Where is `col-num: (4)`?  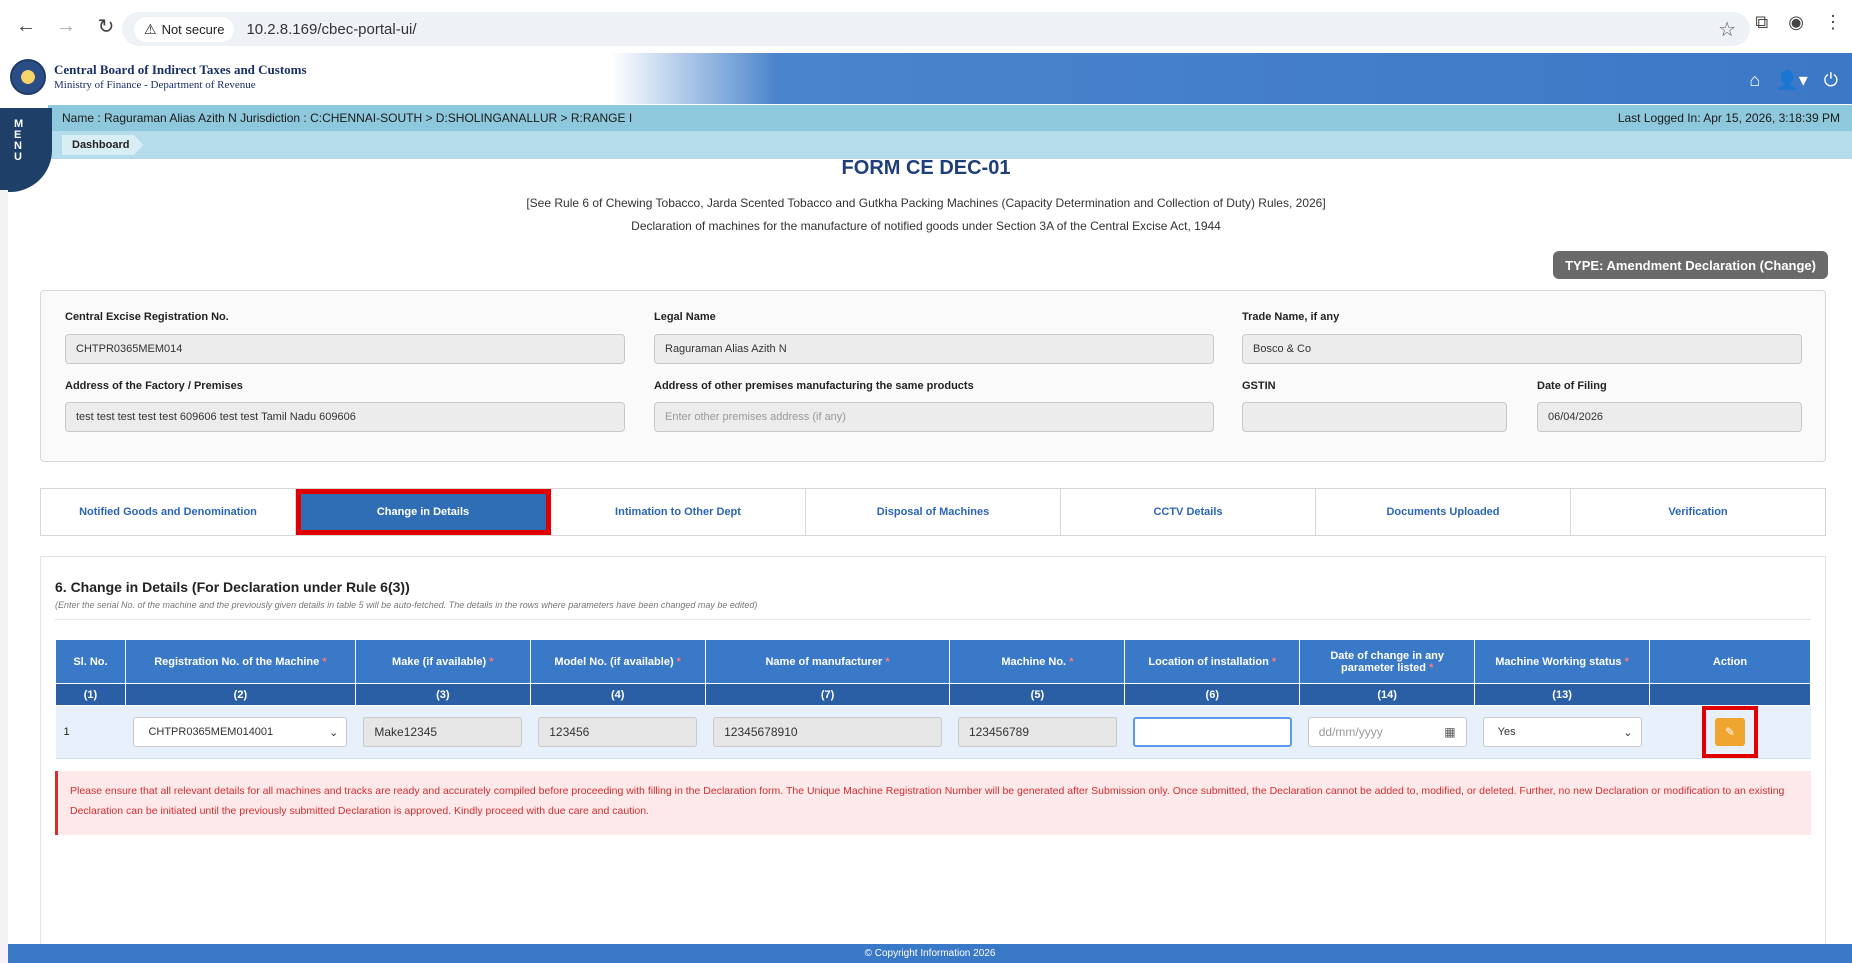 col-num: (4) is located at coordinates (617, 694).